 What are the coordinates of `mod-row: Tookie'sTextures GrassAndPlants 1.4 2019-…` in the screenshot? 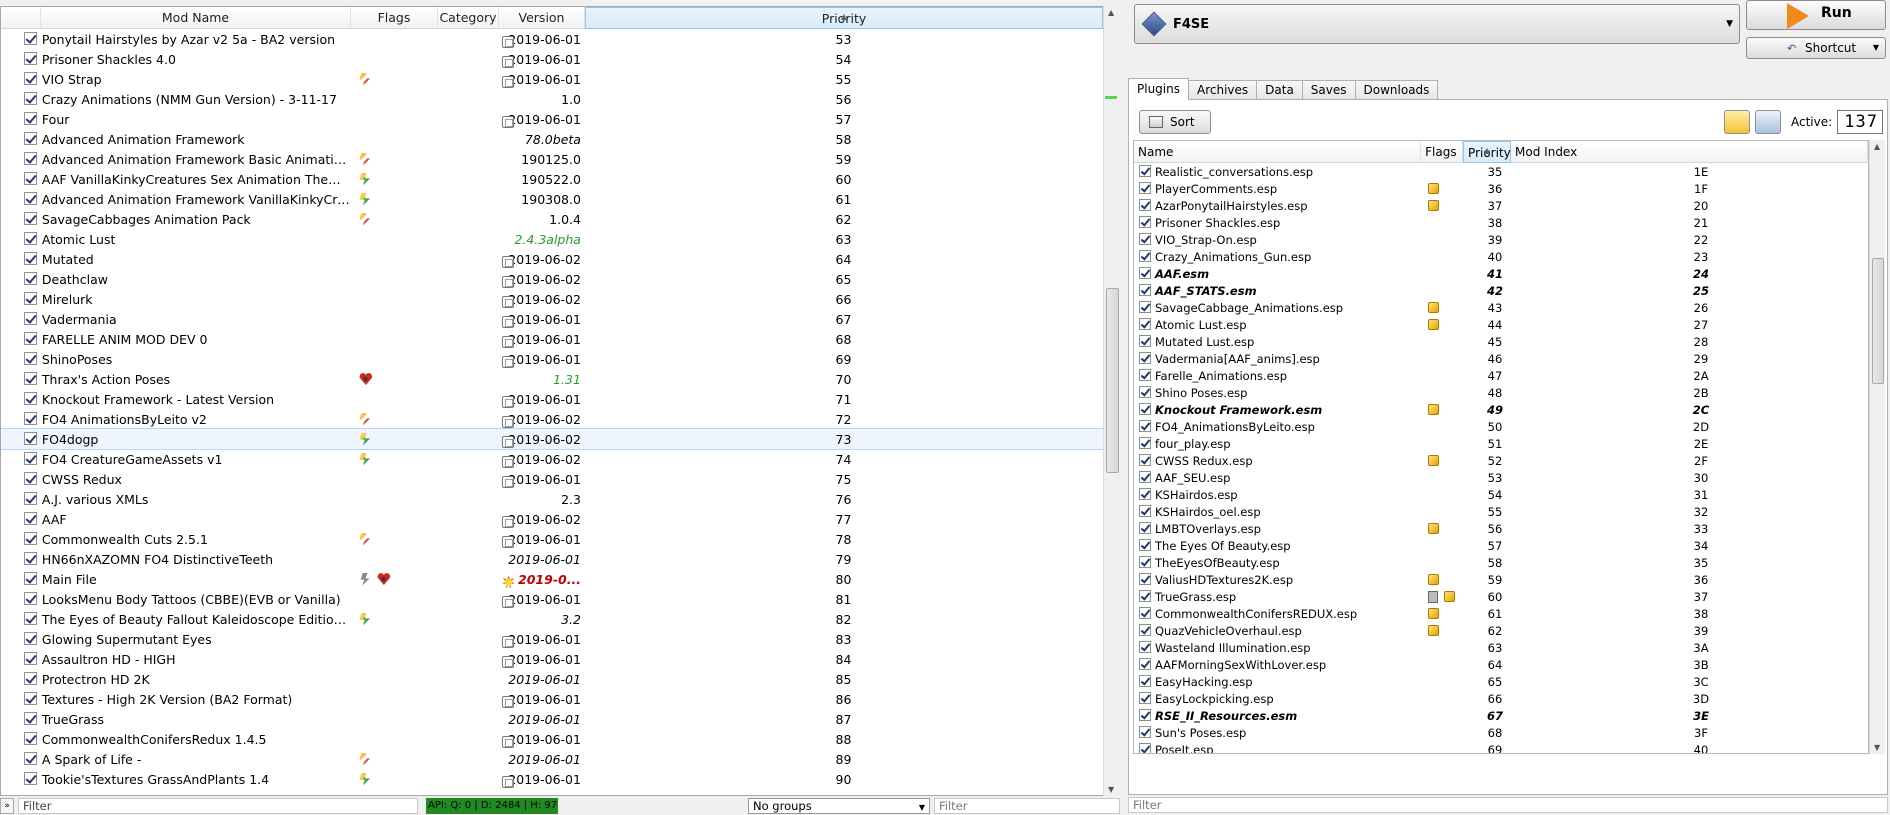 It's located at (552, 779).